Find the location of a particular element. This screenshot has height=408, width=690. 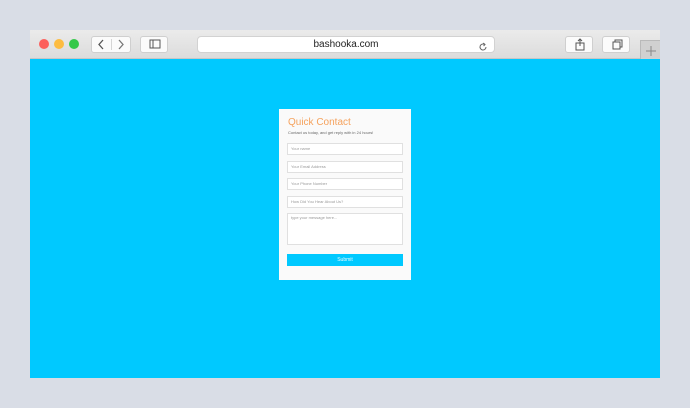

forward-button is located at coordinates (121, 44).